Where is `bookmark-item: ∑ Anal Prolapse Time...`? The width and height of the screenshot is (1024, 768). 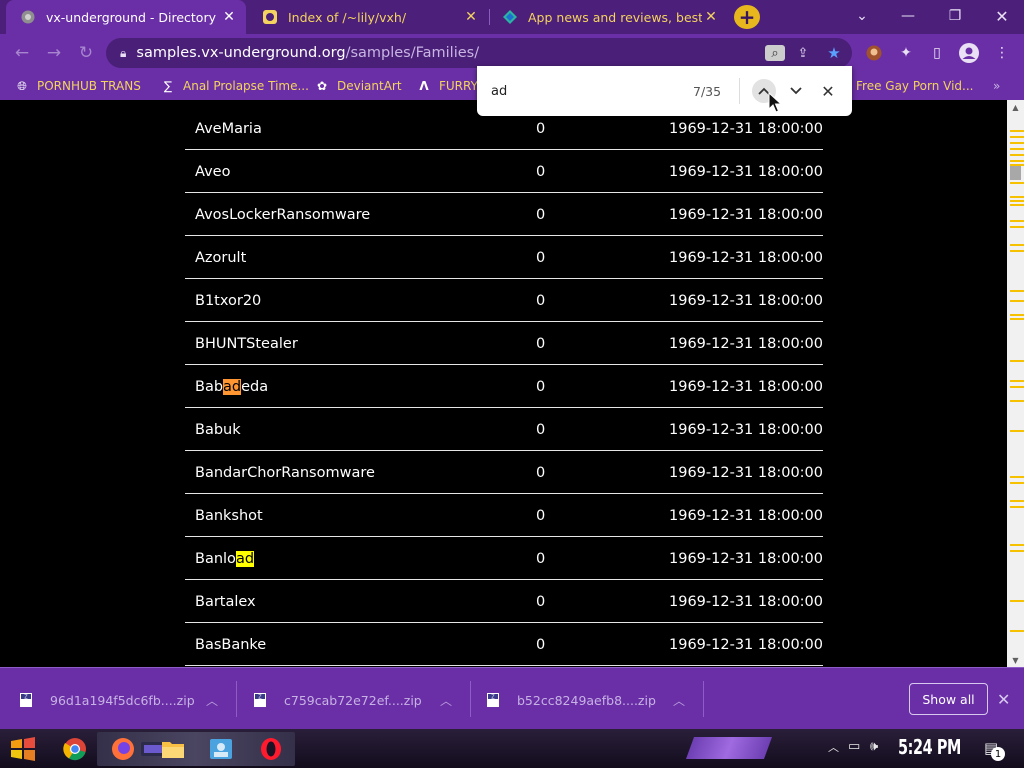
bookmark-item: ∑ Anal Prolapse Time... is located at coordinates (234, 86).